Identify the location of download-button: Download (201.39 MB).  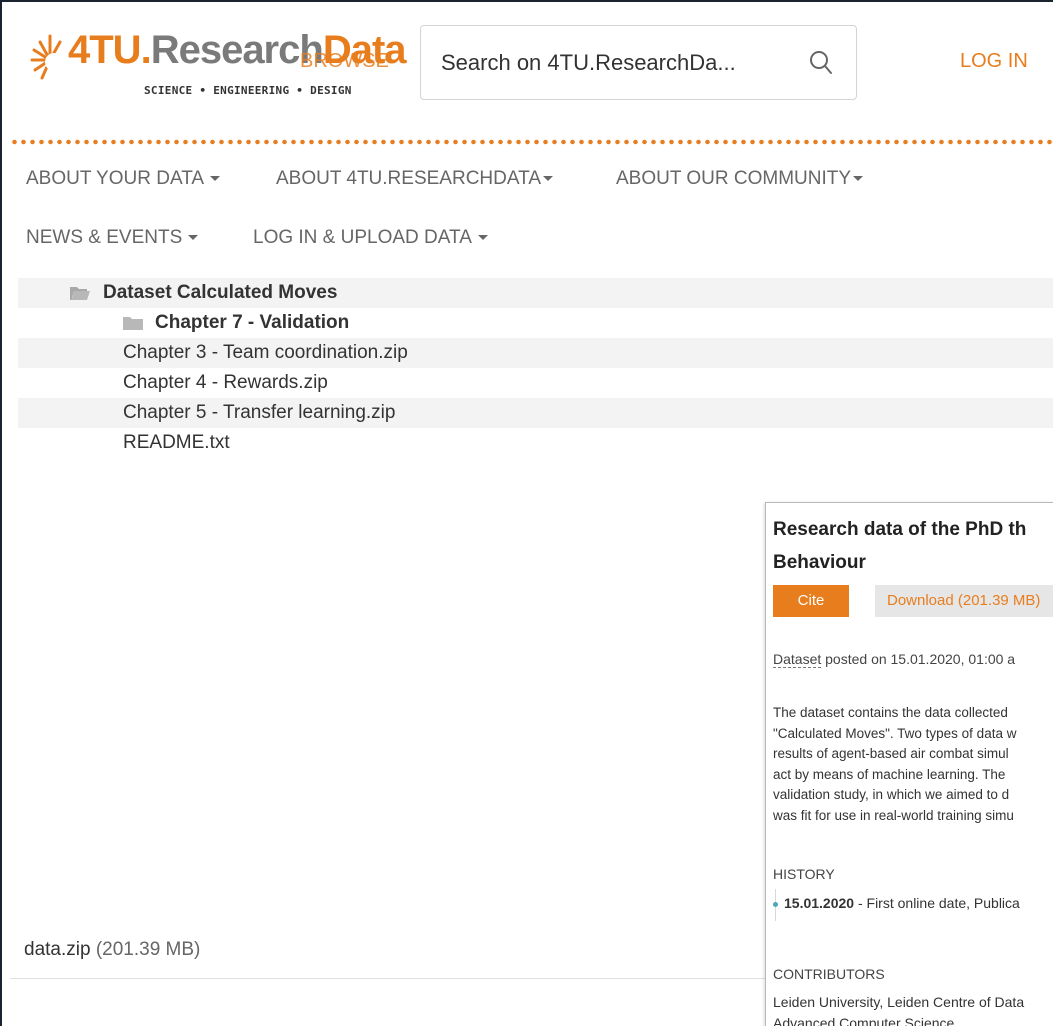
(964, 601).